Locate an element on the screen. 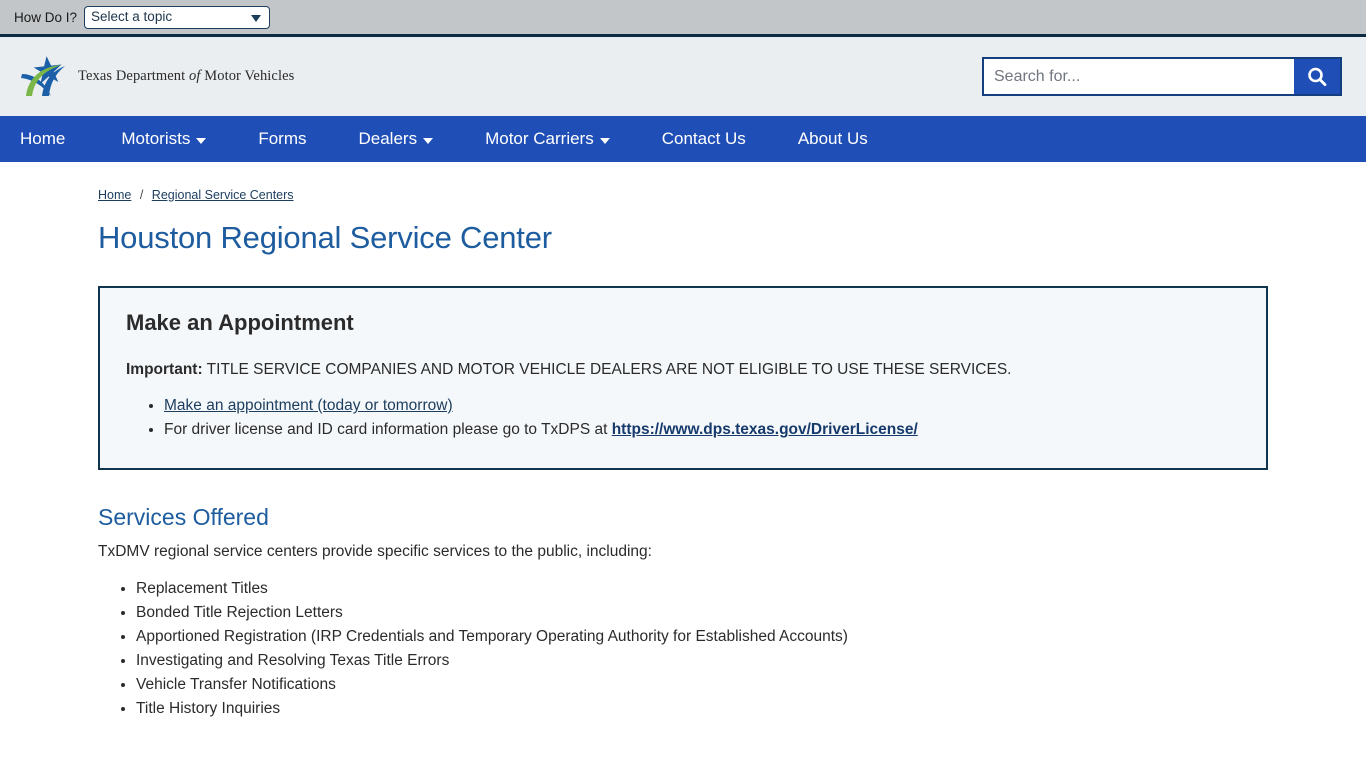 The image size is (1366, 768). list-item: Bonded Title Rejection Letters is located at coordinates (702, 613).